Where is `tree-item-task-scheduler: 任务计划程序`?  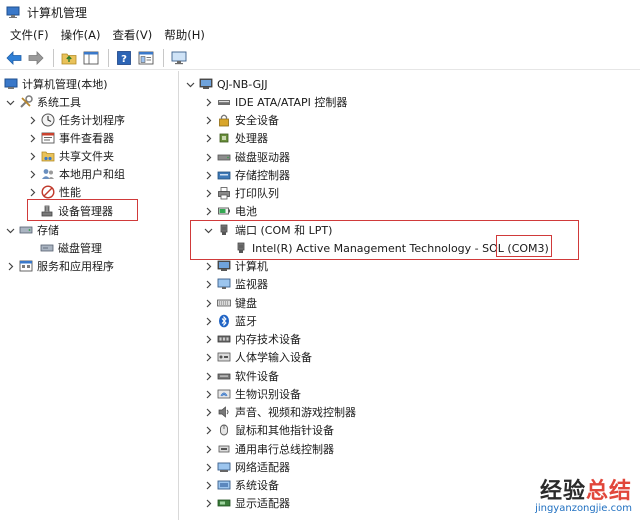
tree-item-task-scheduler: 任务计划程序 is located at coordinates (75, 120).